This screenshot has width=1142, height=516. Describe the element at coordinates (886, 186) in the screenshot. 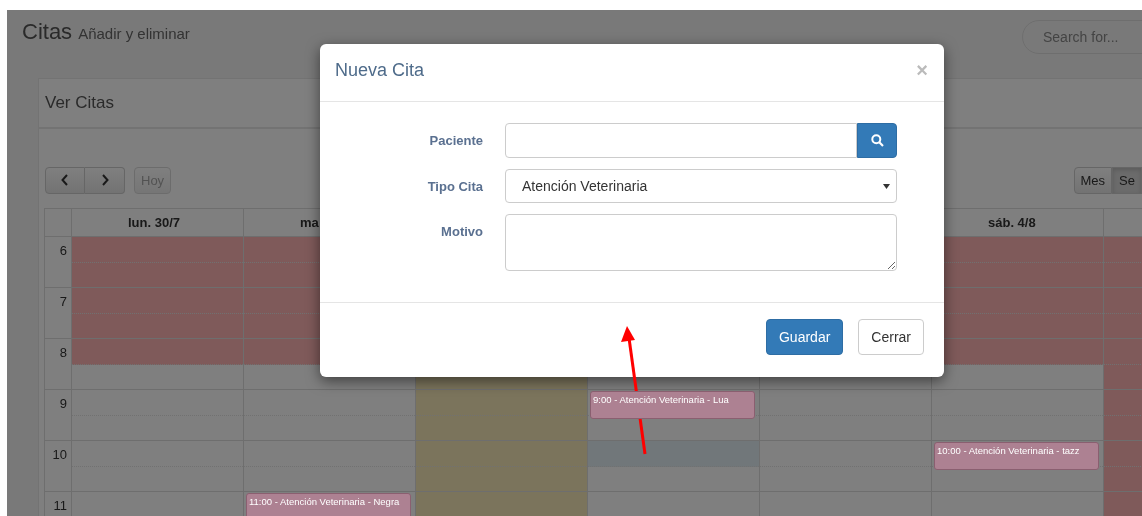

I see `caret-icon` at that location.